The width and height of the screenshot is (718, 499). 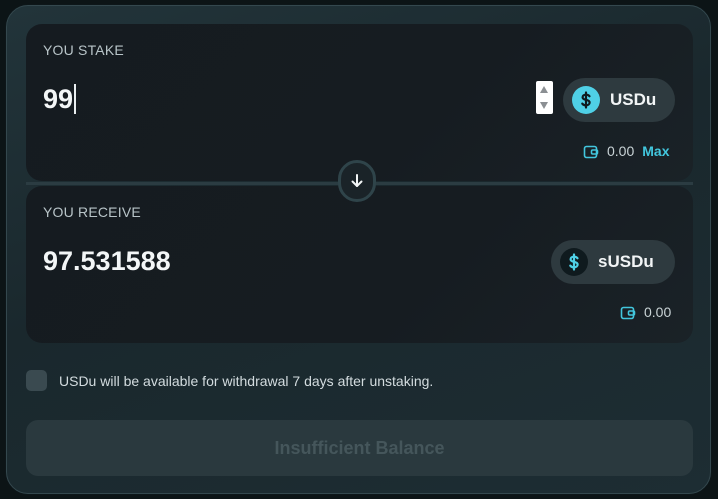 I want to click on swap-direction-button, so click(x=357, y=181).